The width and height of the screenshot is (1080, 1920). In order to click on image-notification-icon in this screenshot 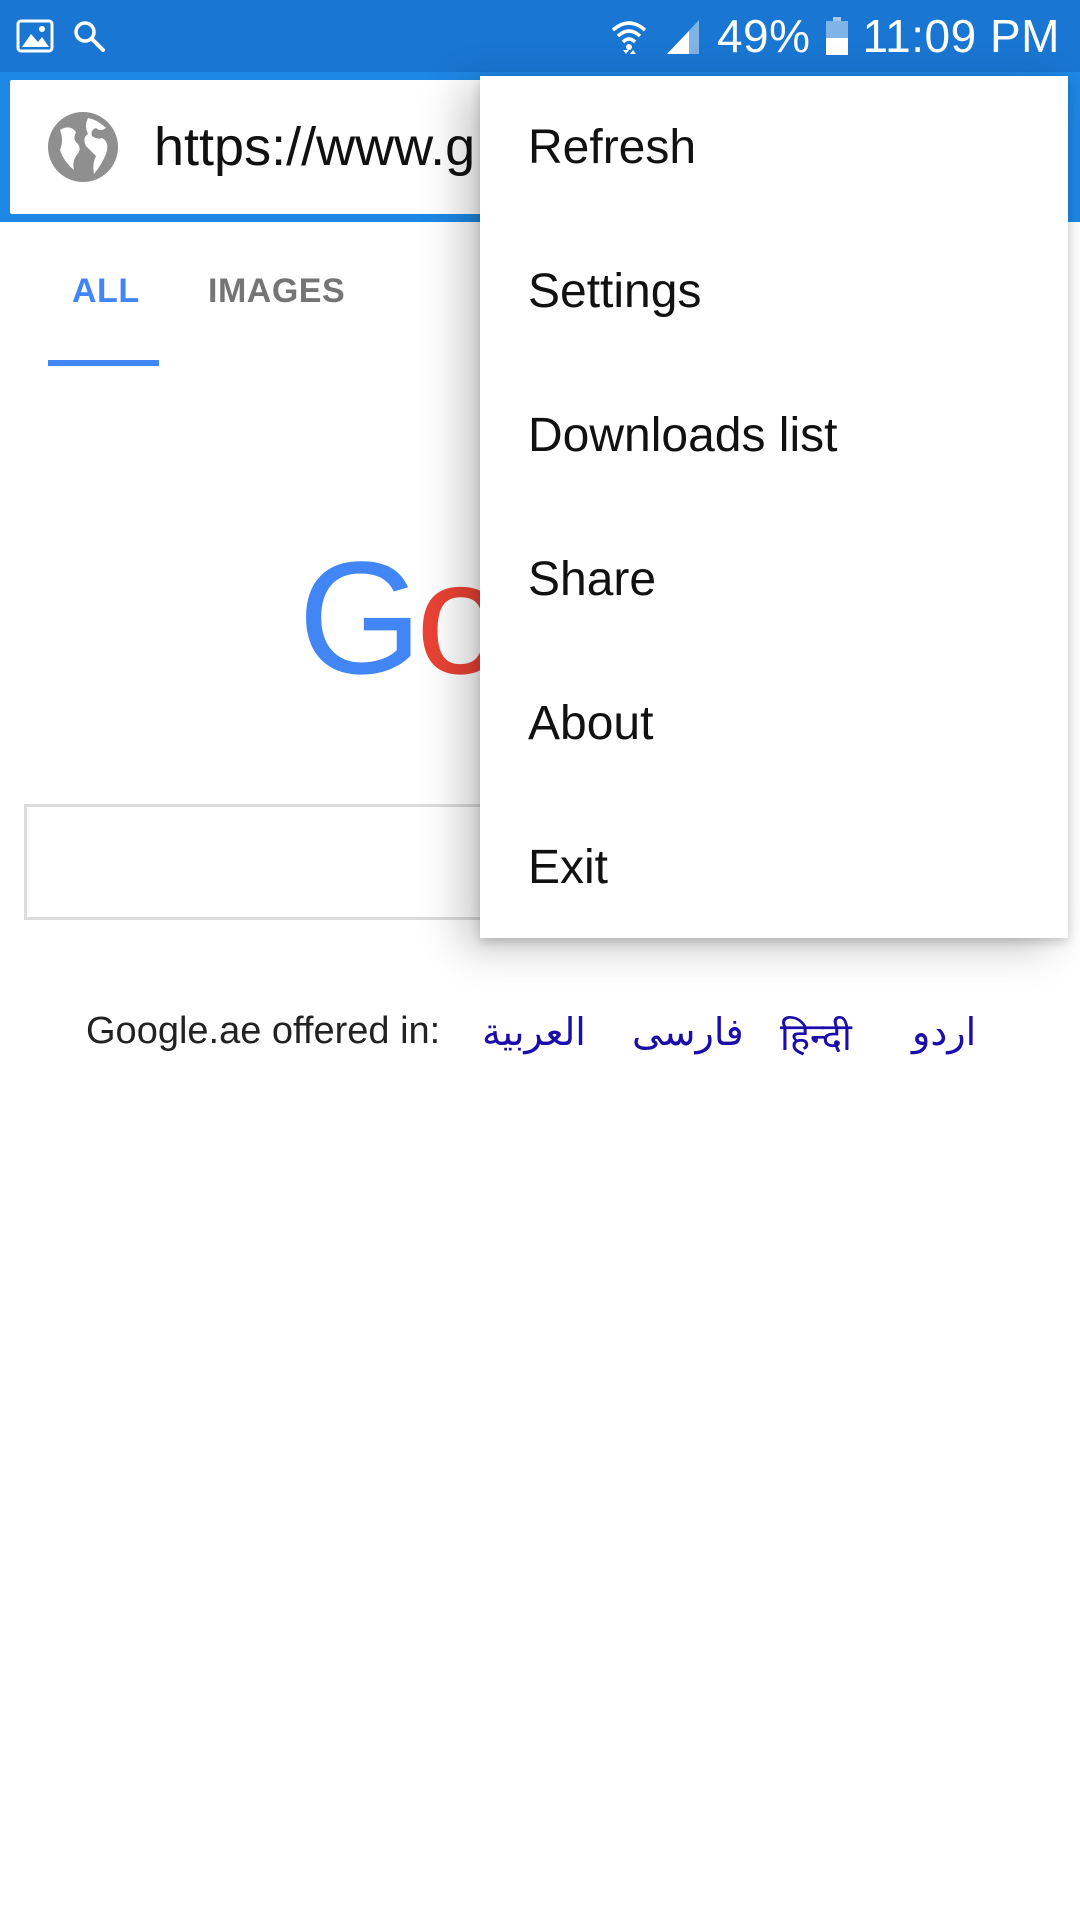, I will do `click(35, 36)`.